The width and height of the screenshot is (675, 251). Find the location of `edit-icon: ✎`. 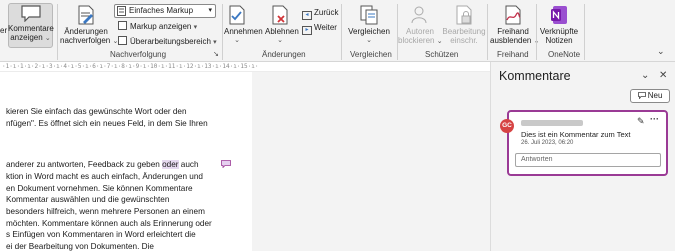

edit-icon: ✎ is located at coordinates (641, 121).